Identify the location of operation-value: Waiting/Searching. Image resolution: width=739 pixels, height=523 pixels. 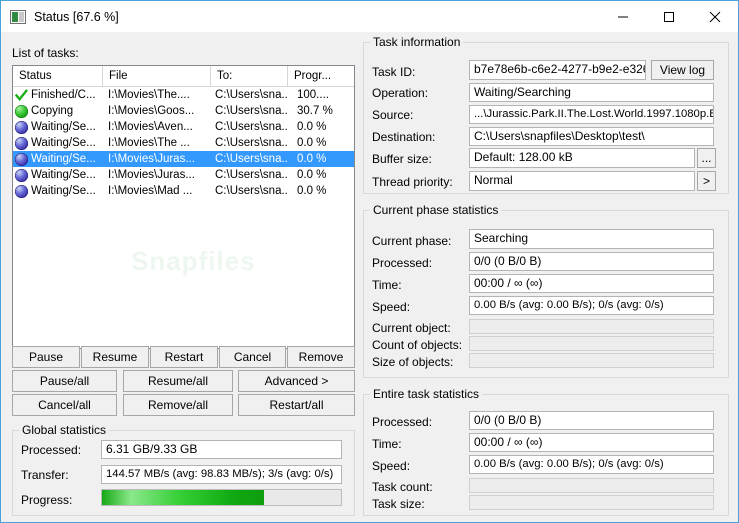
(591, 92).